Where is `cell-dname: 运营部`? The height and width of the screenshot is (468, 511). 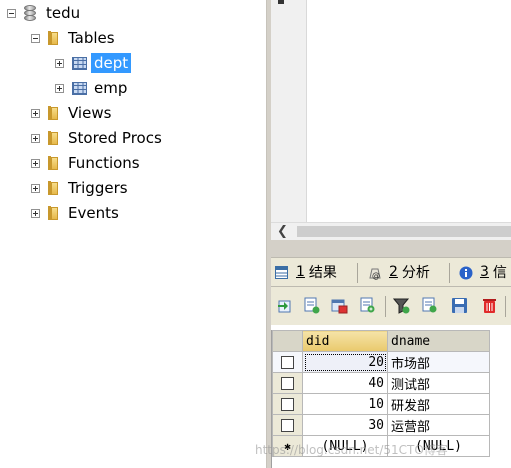
cell-dname: 运营部 is located at coordinates (438, 425).